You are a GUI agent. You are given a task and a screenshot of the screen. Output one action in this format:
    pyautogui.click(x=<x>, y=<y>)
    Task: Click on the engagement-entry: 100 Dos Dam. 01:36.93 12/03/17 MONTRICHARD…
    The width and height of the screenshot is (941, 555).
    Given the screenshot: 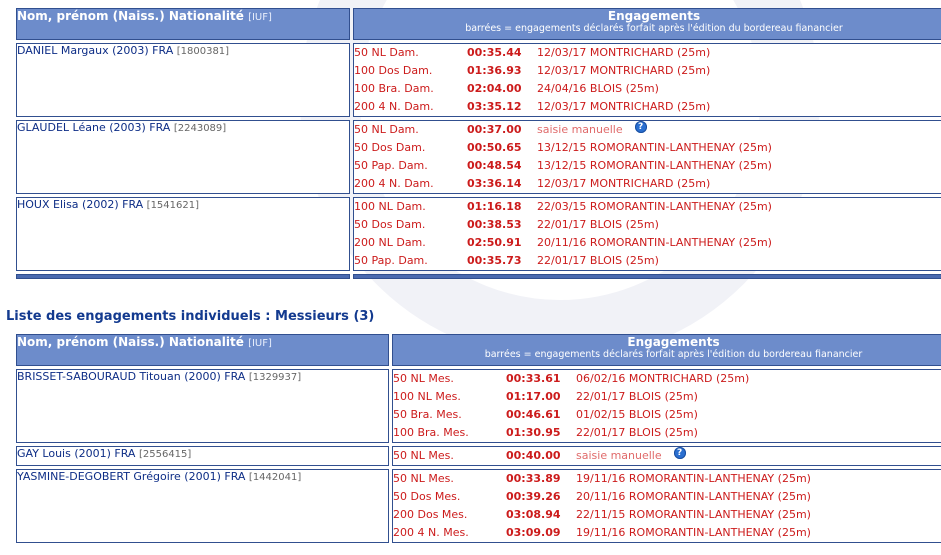 What is the action you would take?
    pyautogui.click(x=647, y=71)
    